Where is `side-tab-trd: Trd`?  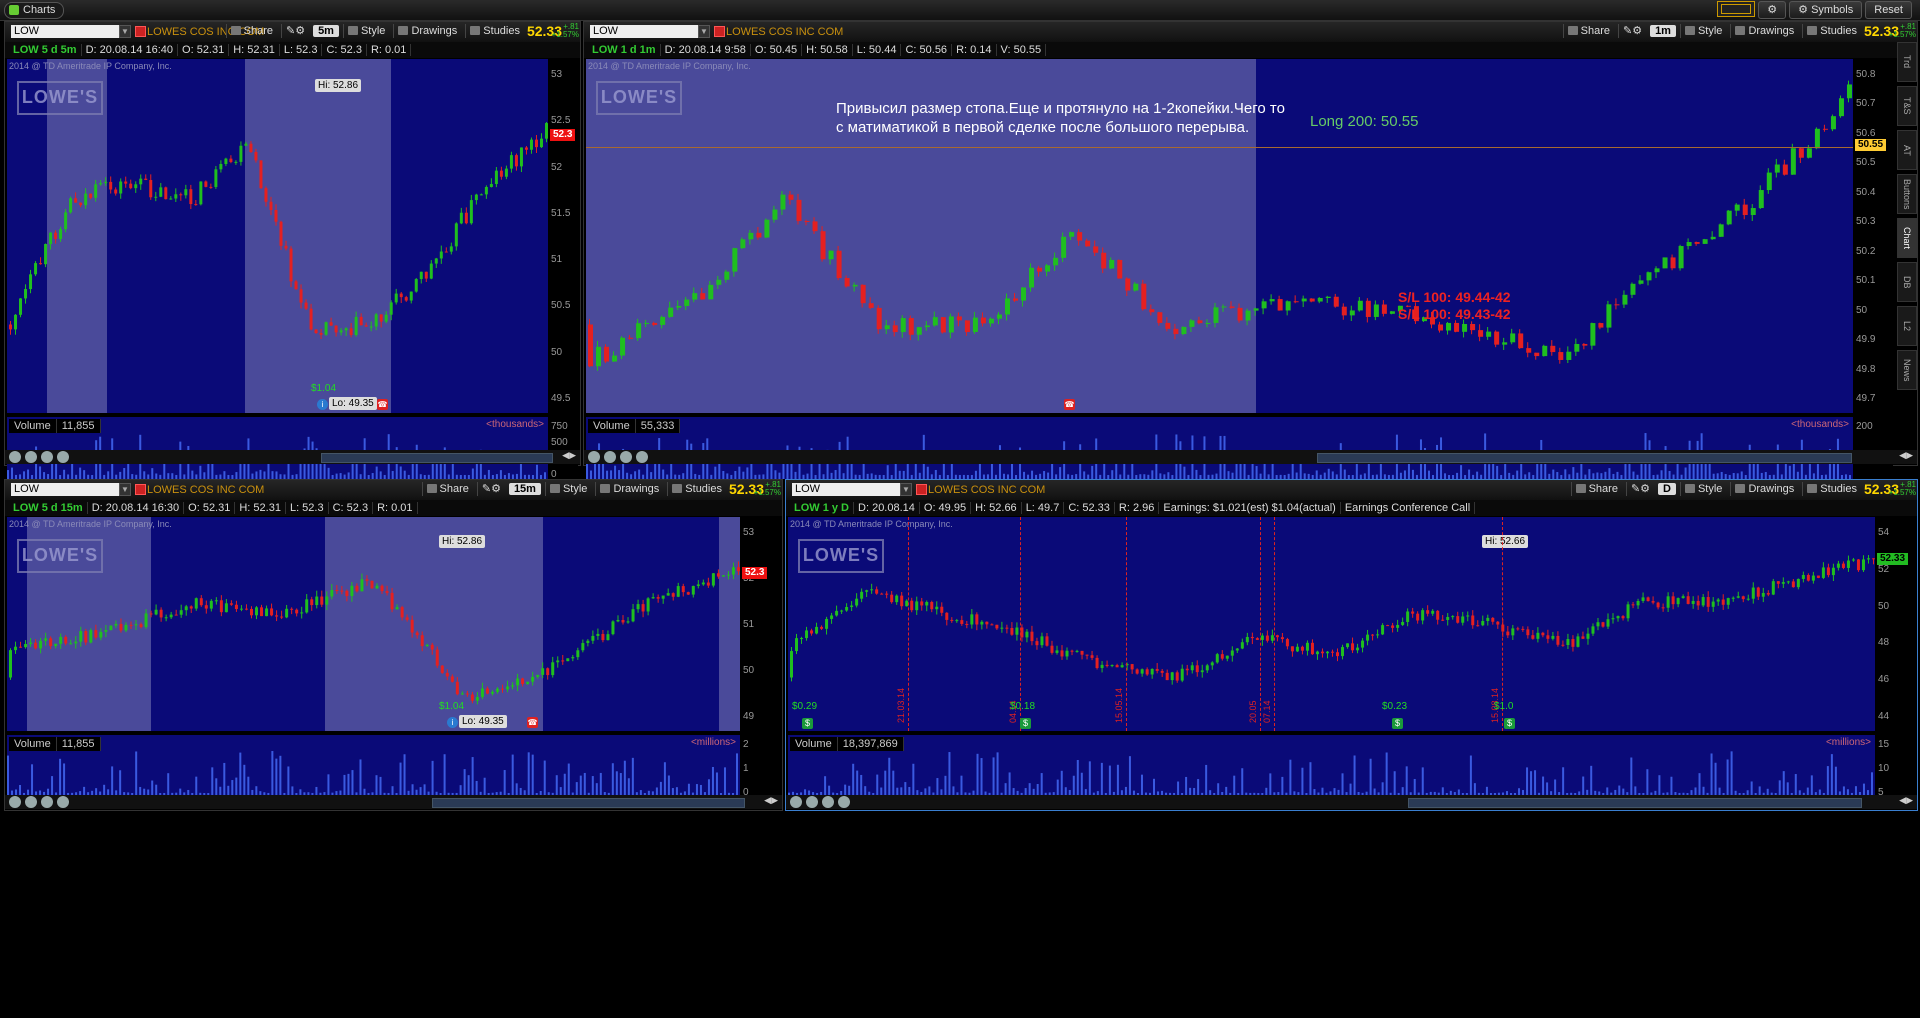
side-tab-trd: Trd is located at coordinates (1907, 62).